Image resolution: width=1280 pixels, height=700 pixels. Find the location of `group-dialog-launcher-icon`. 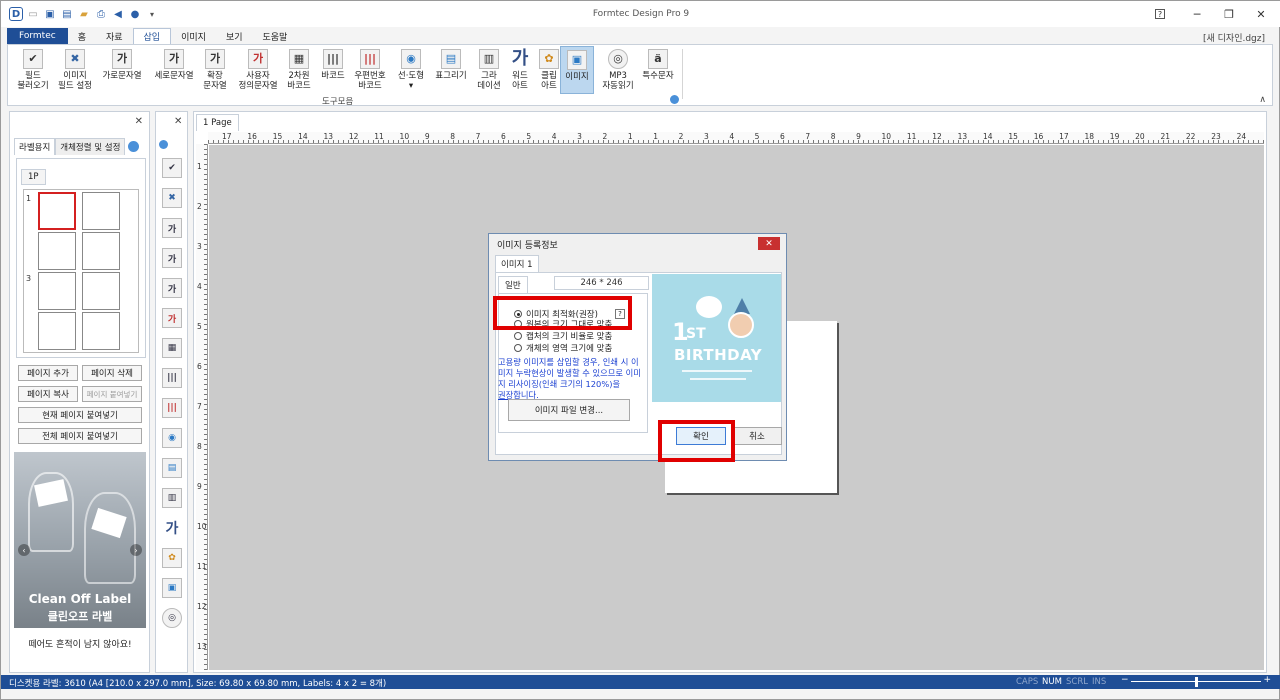

group-dialog-launcher-icon is located at coordinates (674, 99).